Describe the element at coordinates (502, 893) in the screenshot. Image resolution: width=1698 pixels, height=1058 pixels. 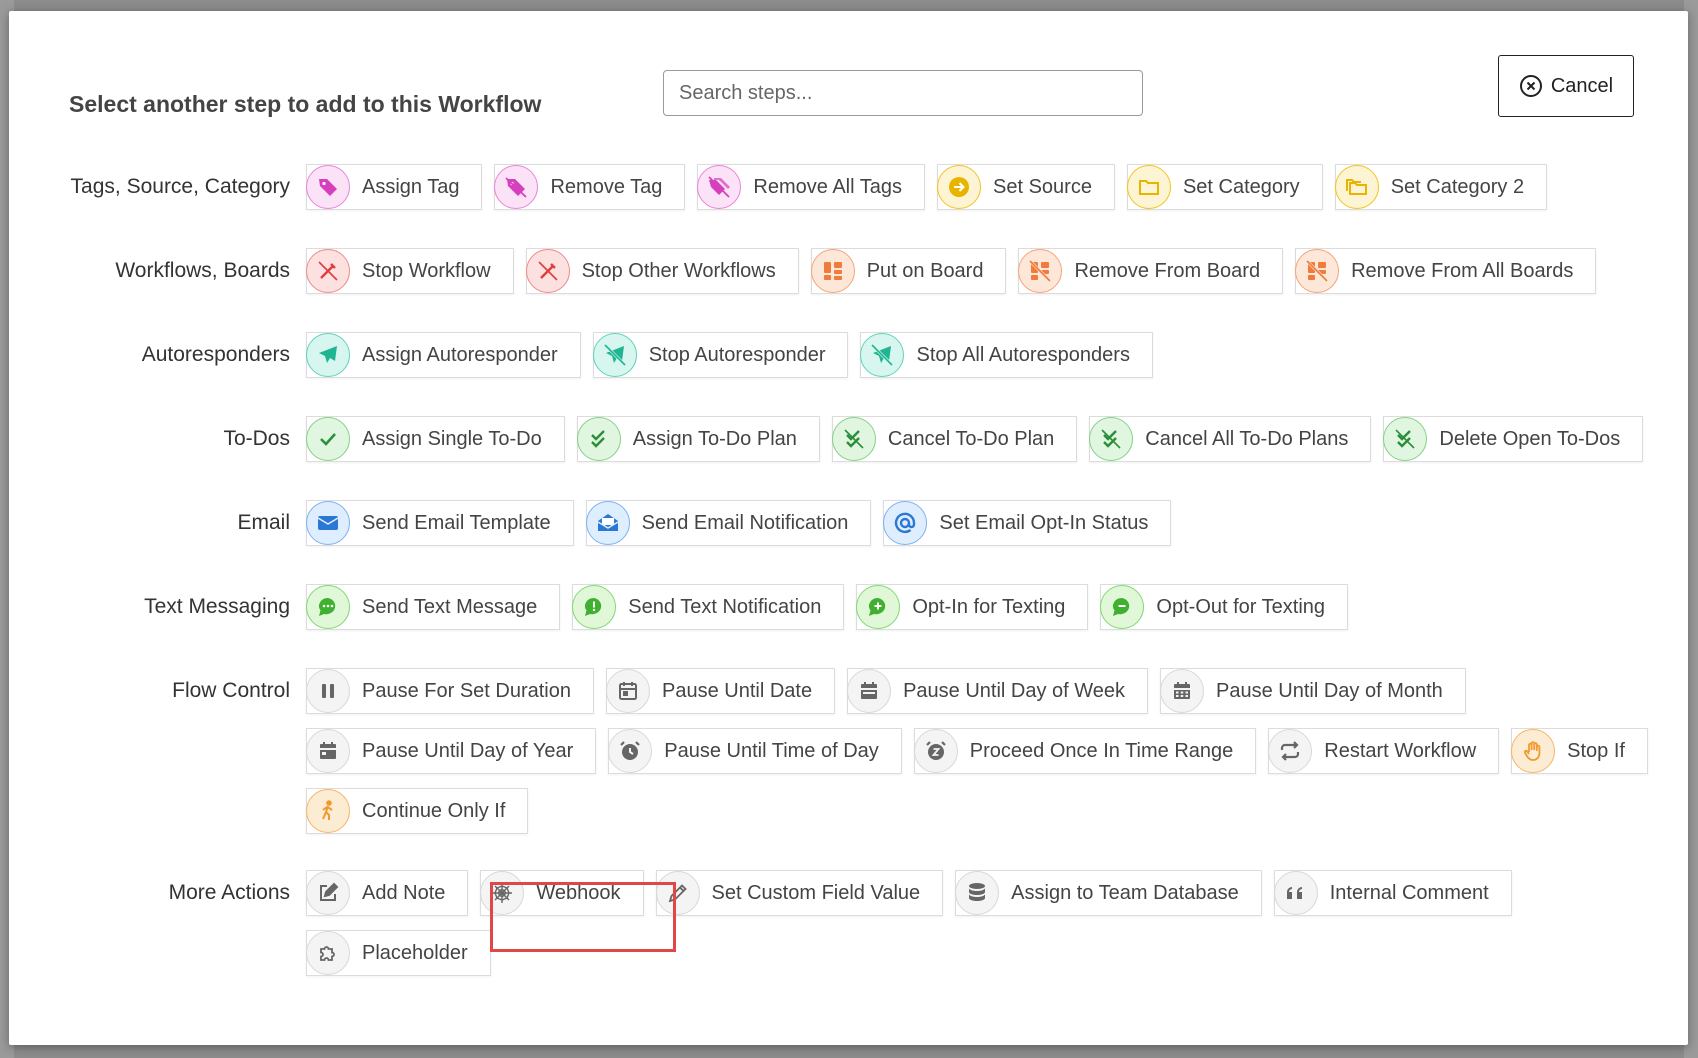
I see `spider-web-icon` at that location.